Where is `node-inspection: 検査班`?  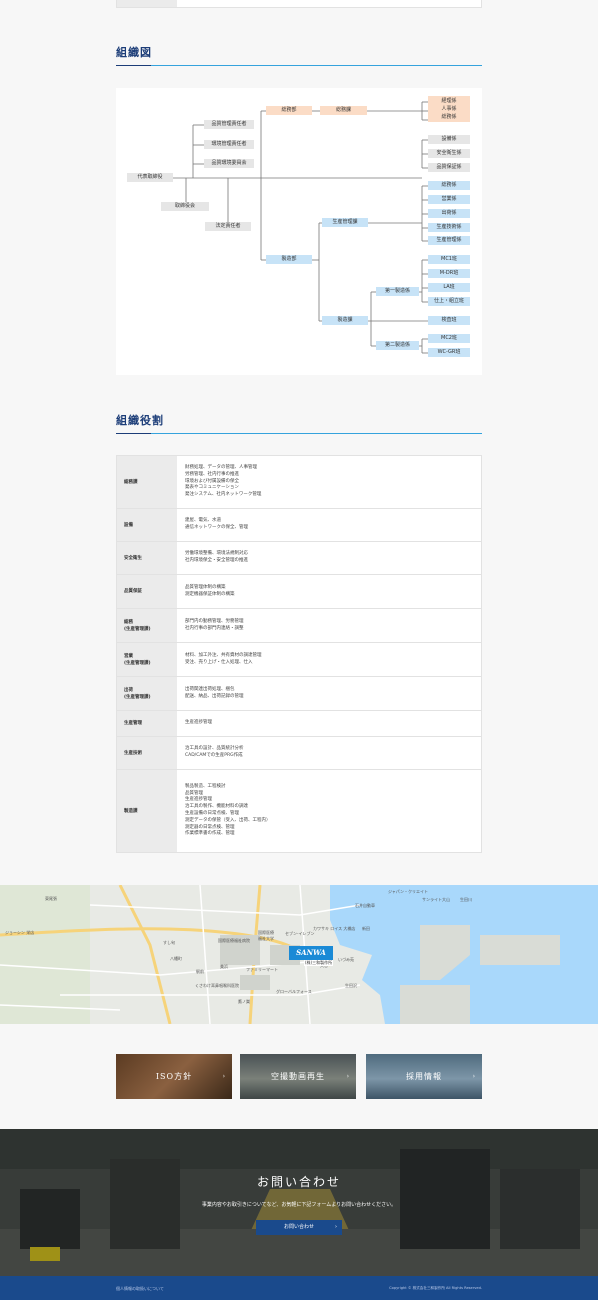
node-inspection: 検査班 is located at coordinates (449, 320).